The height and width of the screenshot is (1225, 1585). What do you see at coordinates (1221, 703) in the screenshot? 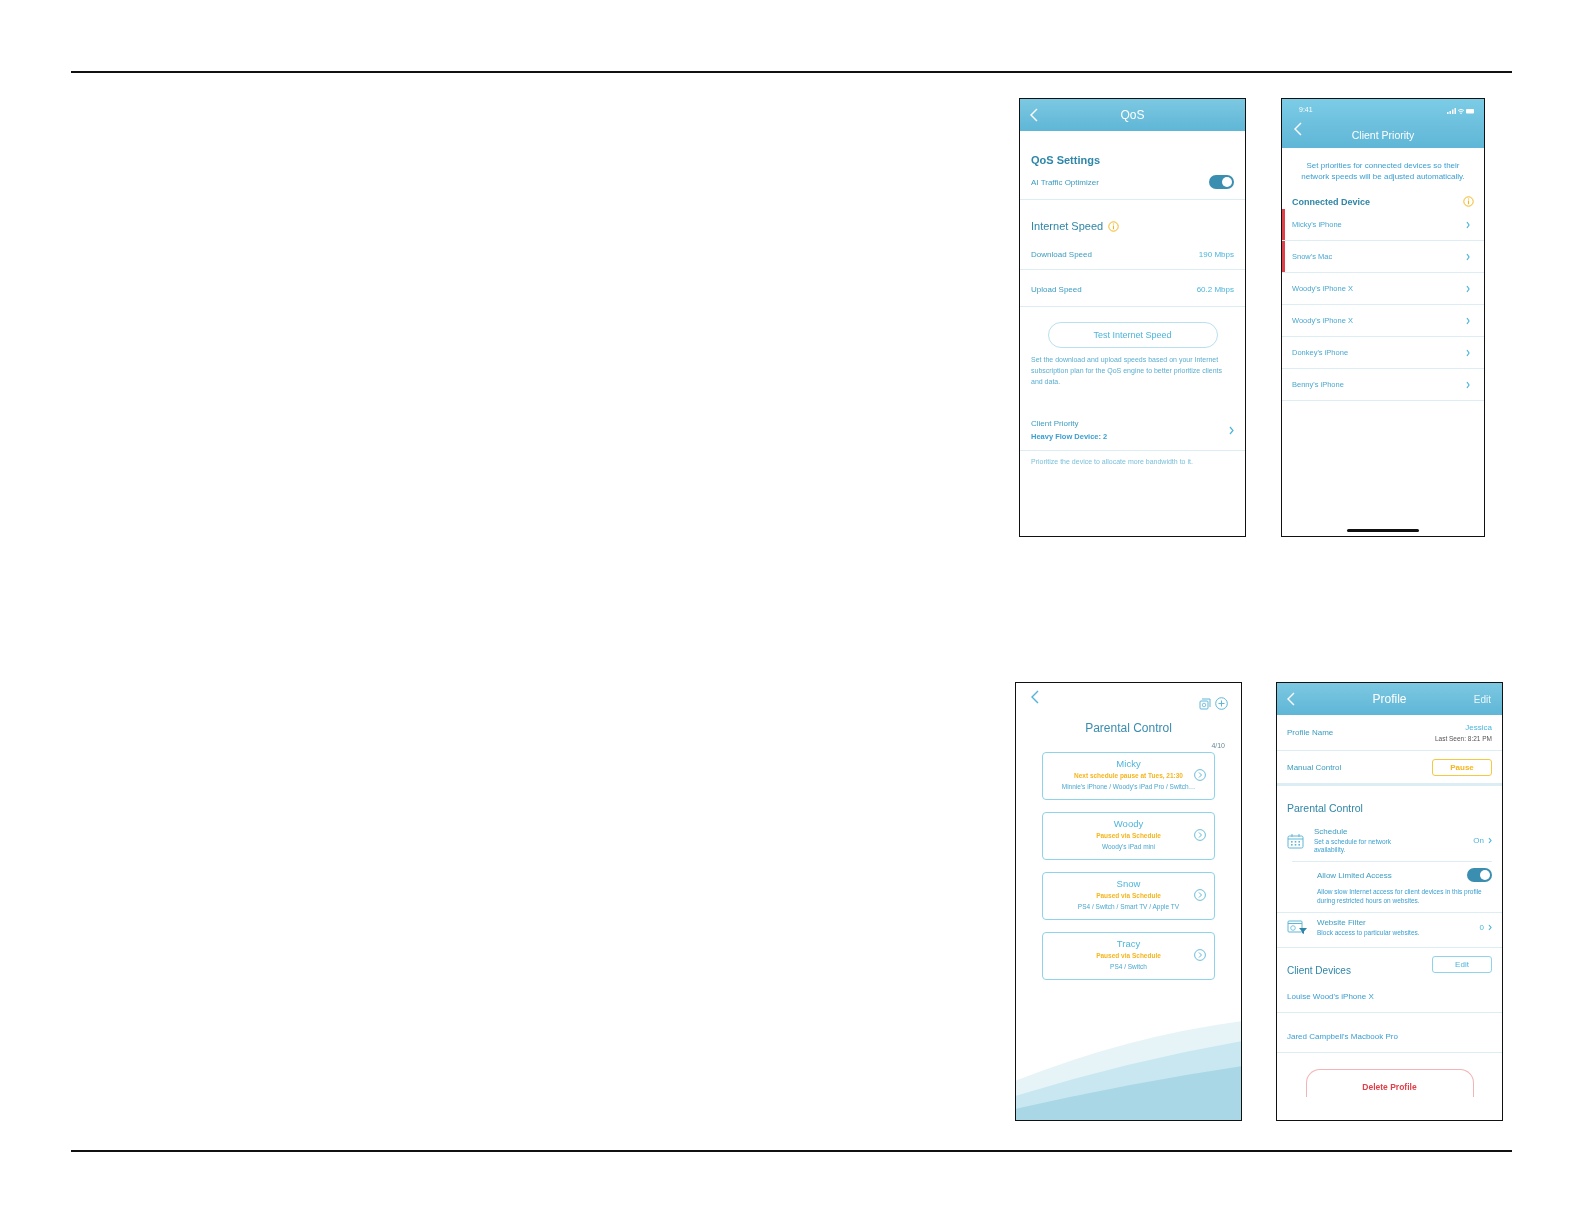
I see `add-icon` at bounding box center [1221, 703].